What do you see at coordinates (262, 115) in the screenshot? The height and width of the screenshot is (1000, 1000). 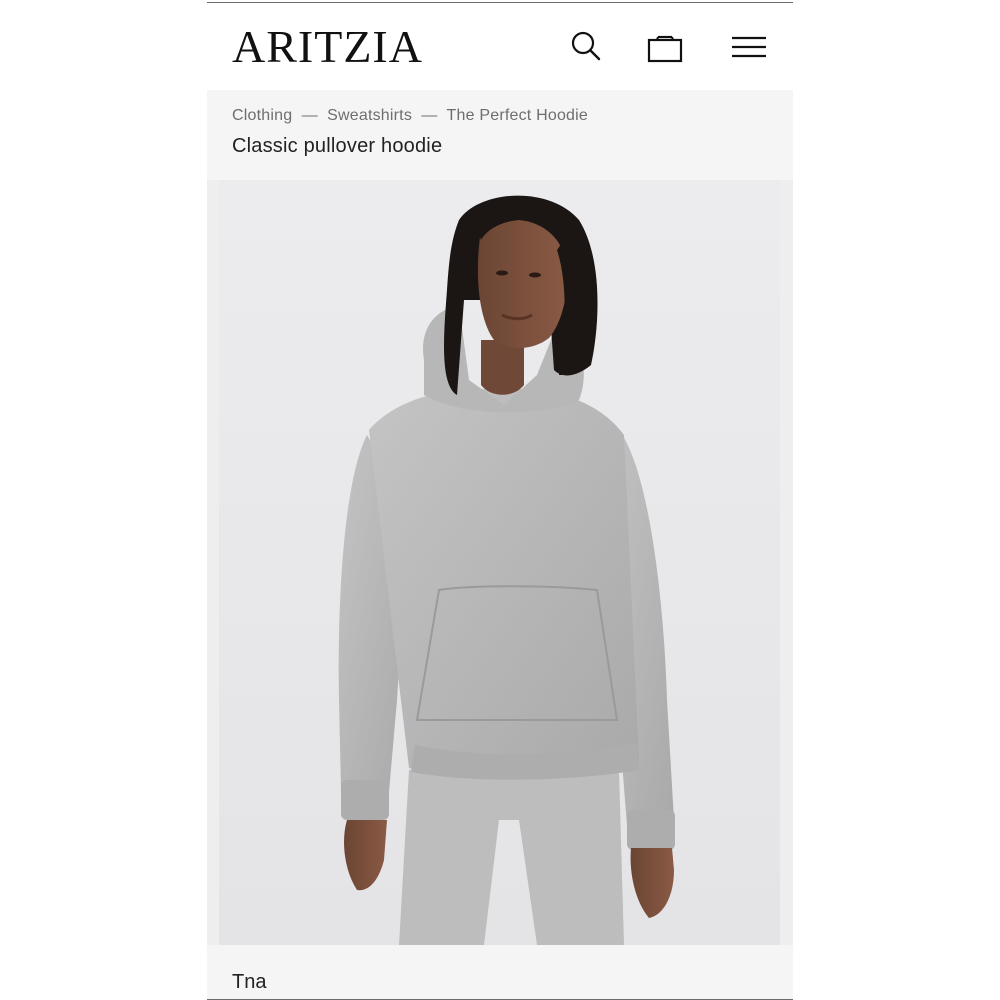 I see `breadcrumb-item-clothing: Clothing` at bounding box center [262, 115].